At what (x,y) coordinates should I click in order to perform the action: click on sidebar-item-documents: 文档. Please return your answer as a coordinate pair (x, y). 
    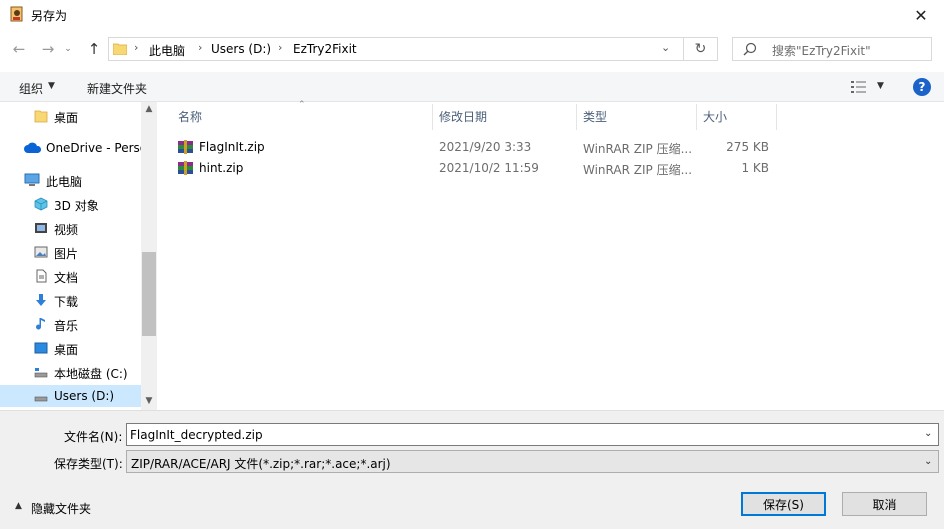
    Looking at the image, I should click on (70, 276).